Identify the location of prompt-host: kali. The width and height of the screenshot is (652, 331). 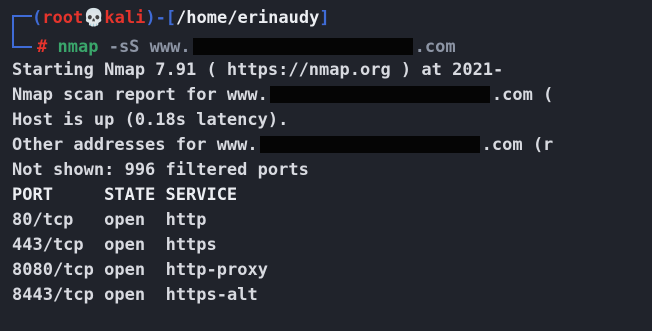
(125, 18).